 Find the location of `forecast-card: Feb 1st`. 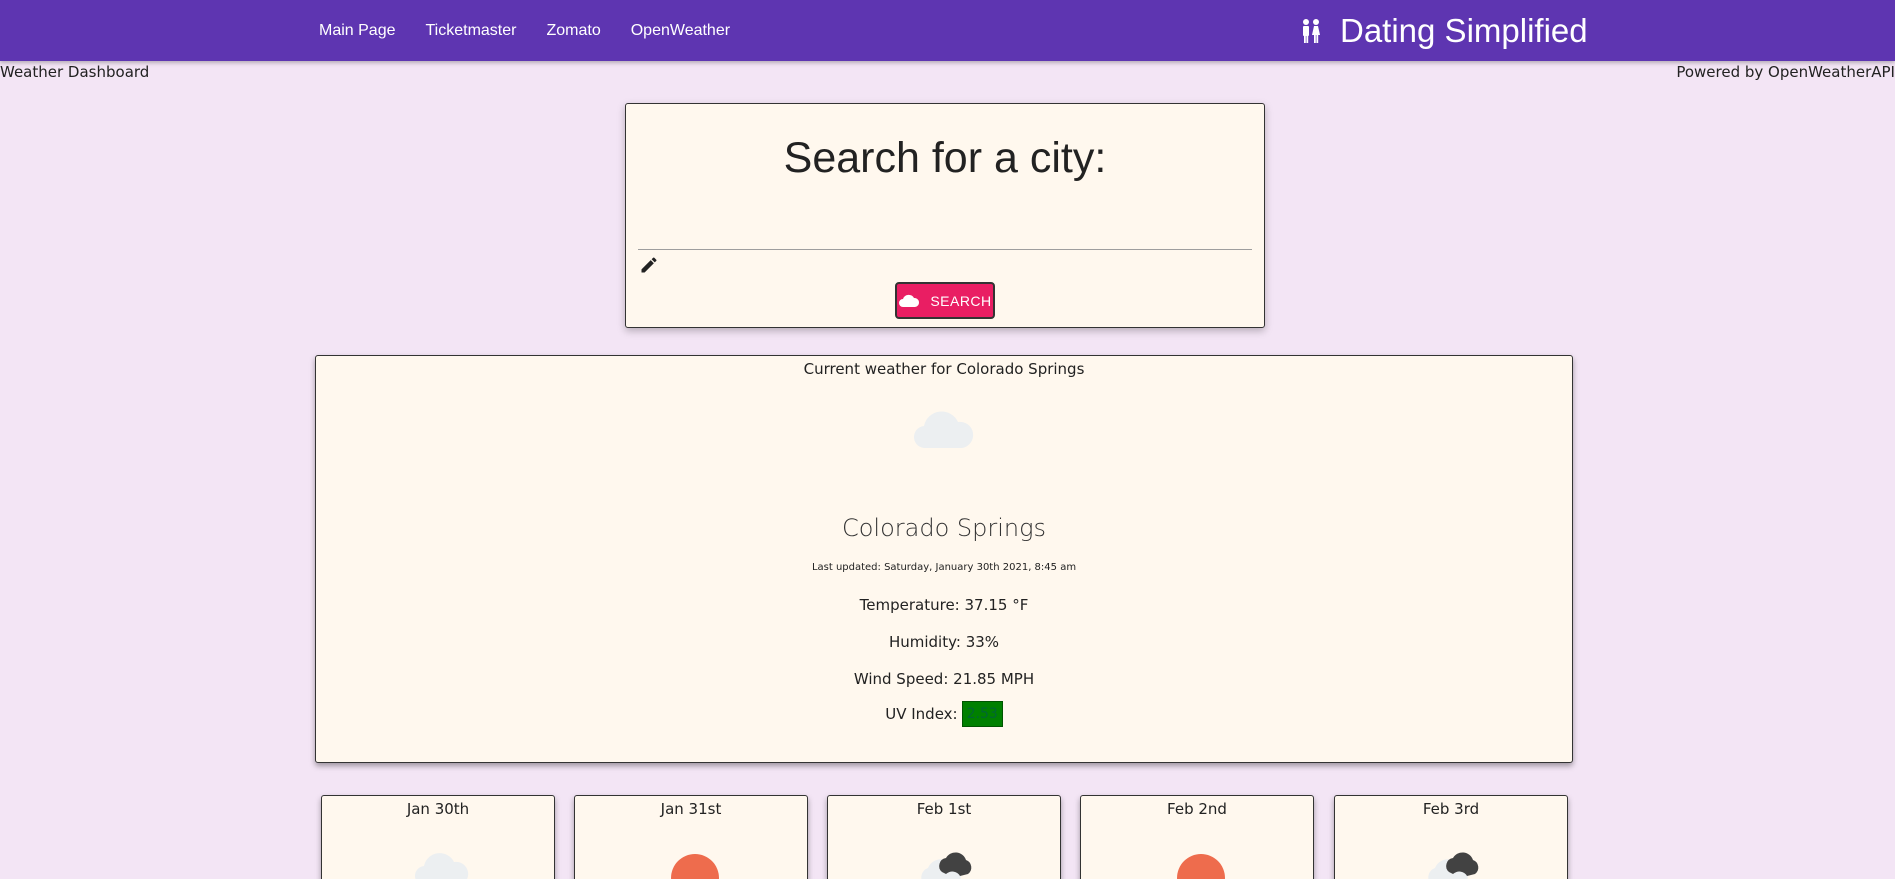

forecast-card: Feb 1st is located at coordinates (944, 837).